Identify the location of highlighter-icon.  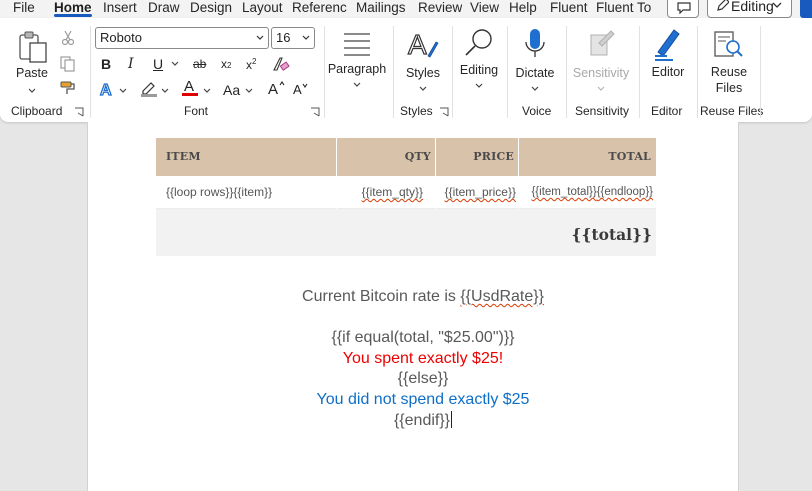
(149, 88).